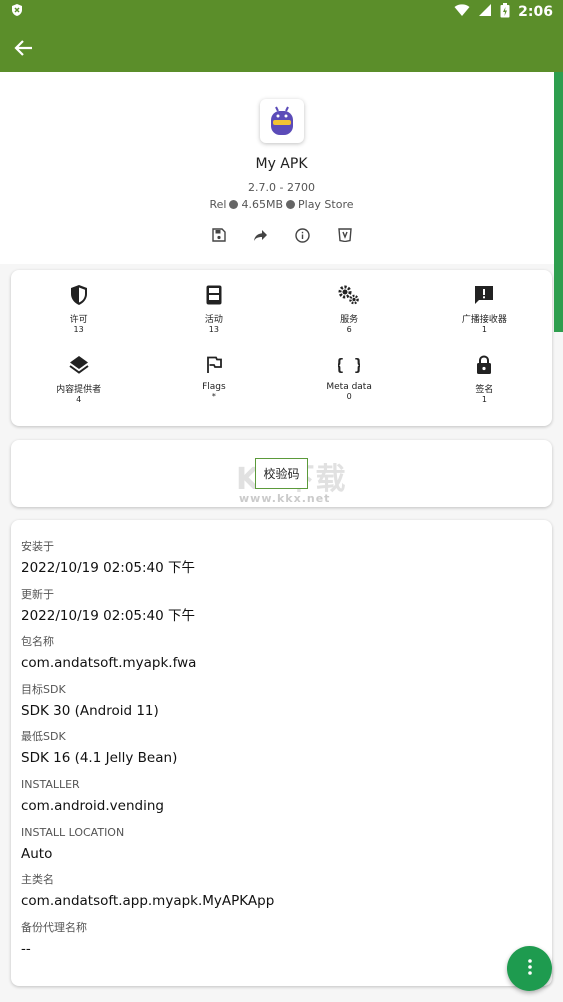 The width and height of the screenshot is (563, 1002). What do you see at coordinates (37, 853) in the screenshot?
I see `detail-value: Auto` at bounding box center [37, 853].